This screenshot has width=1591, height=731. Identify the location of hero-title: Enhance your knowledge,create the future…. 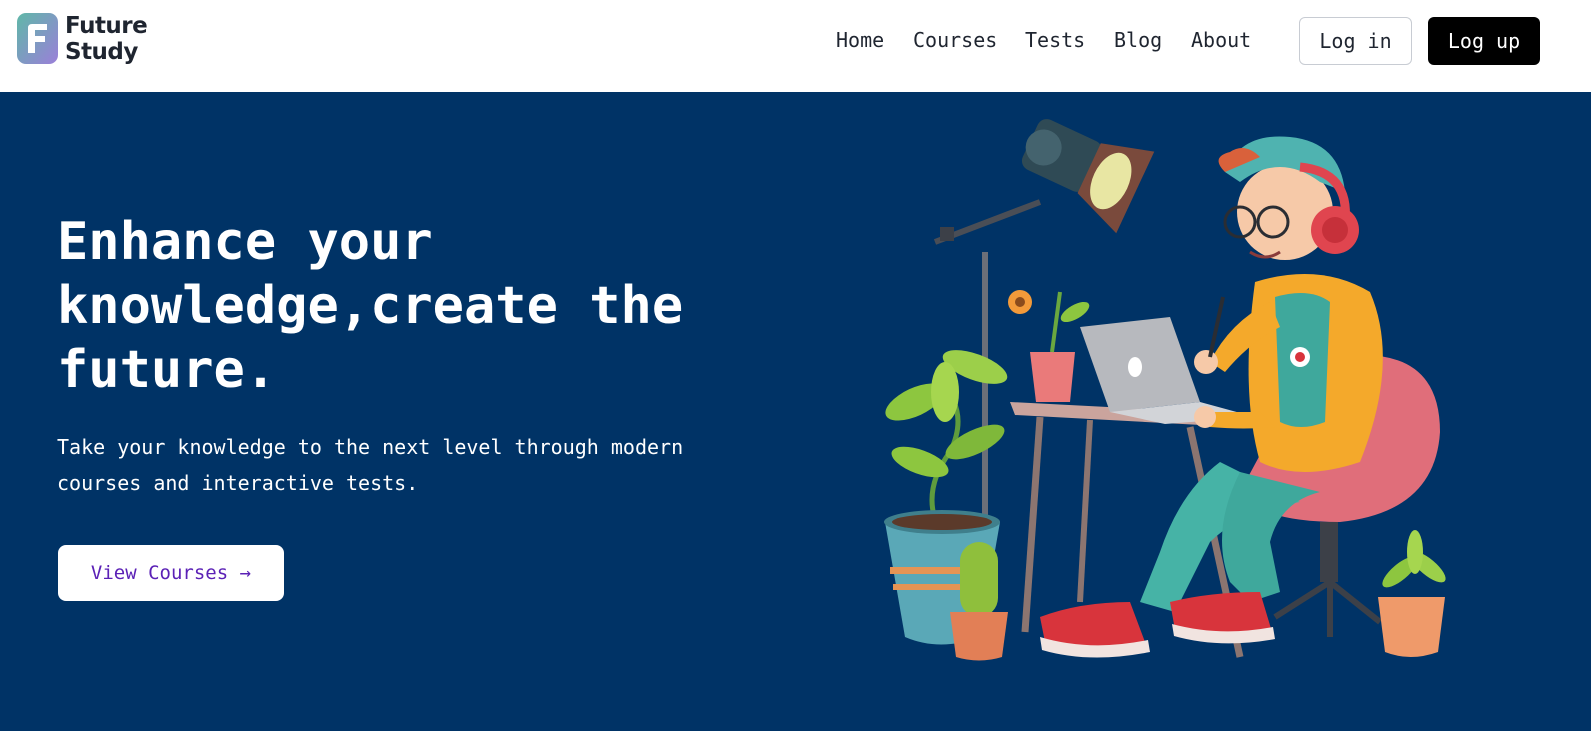
(417, 306).